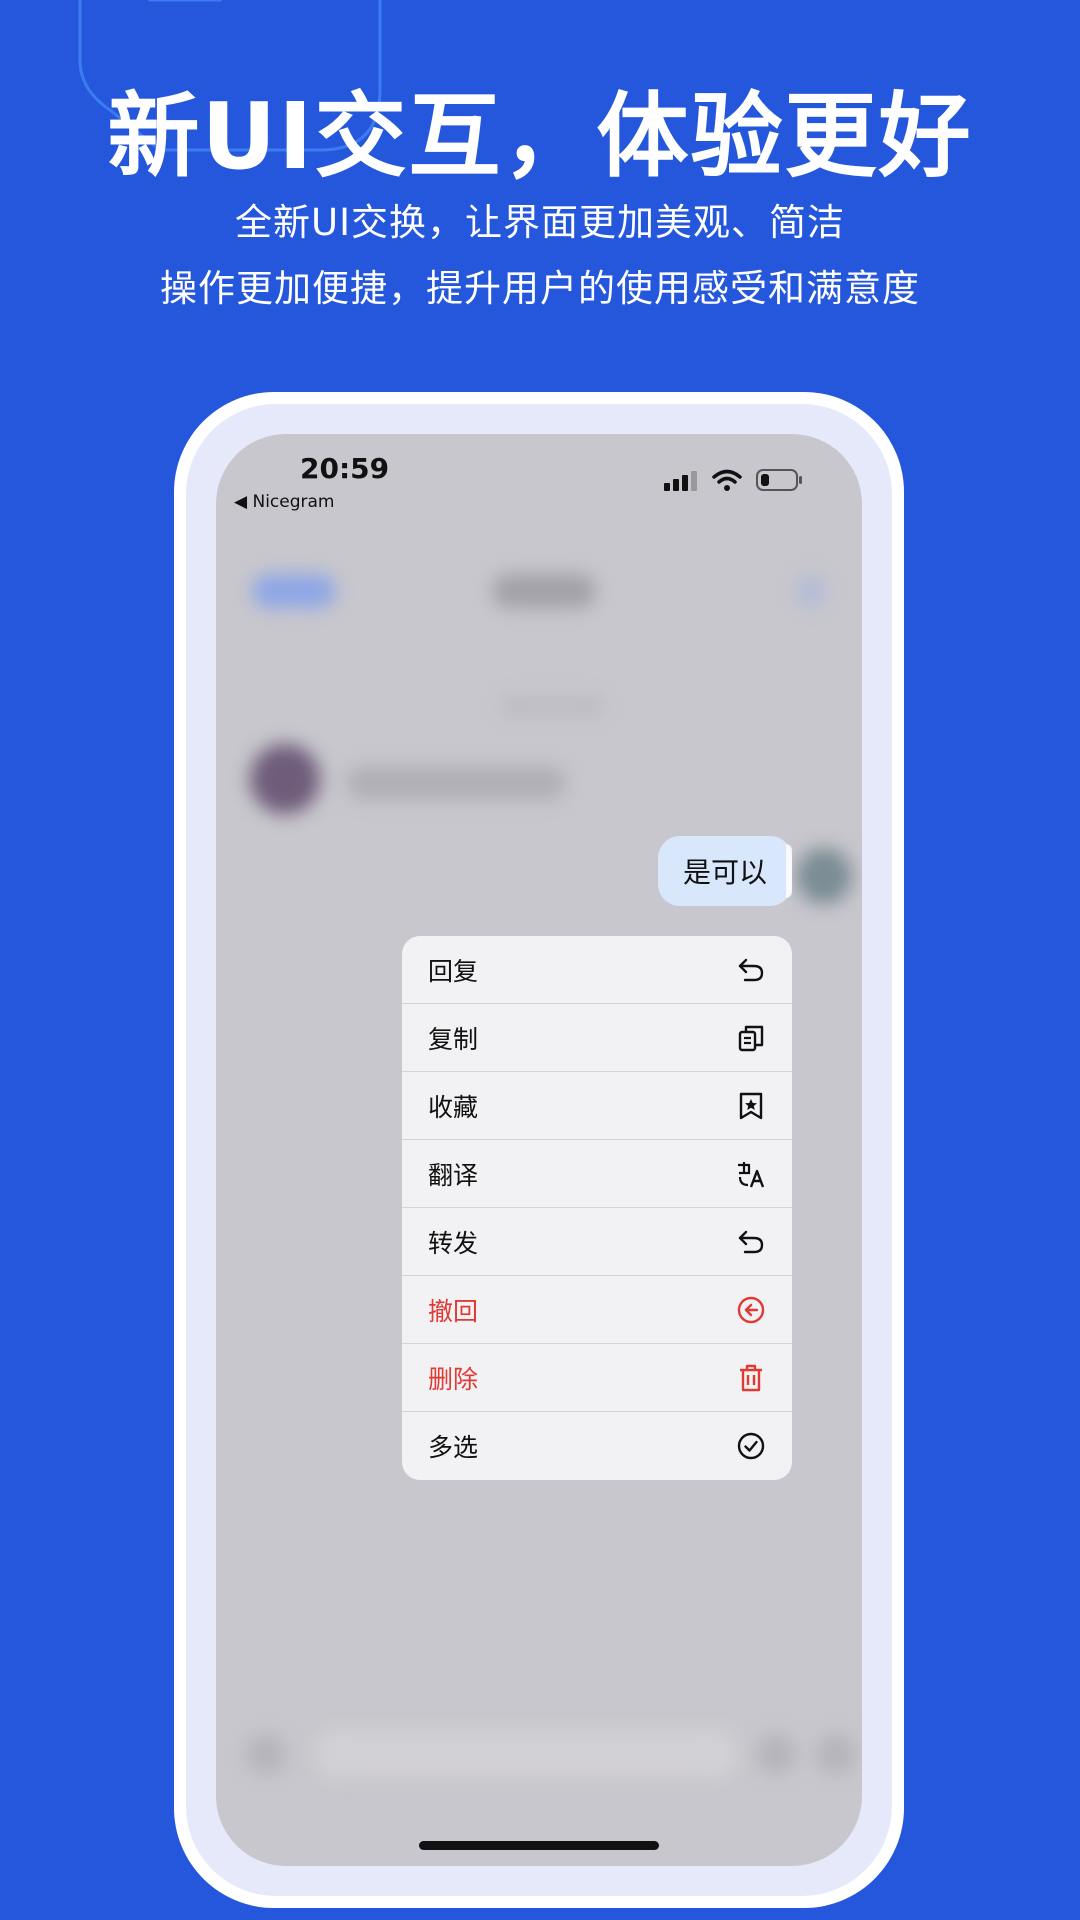 Image resolution: width=1080 pixels, height=1920 pixels. I want to click on menu-item-label: 收藏, so click(453, 1107).